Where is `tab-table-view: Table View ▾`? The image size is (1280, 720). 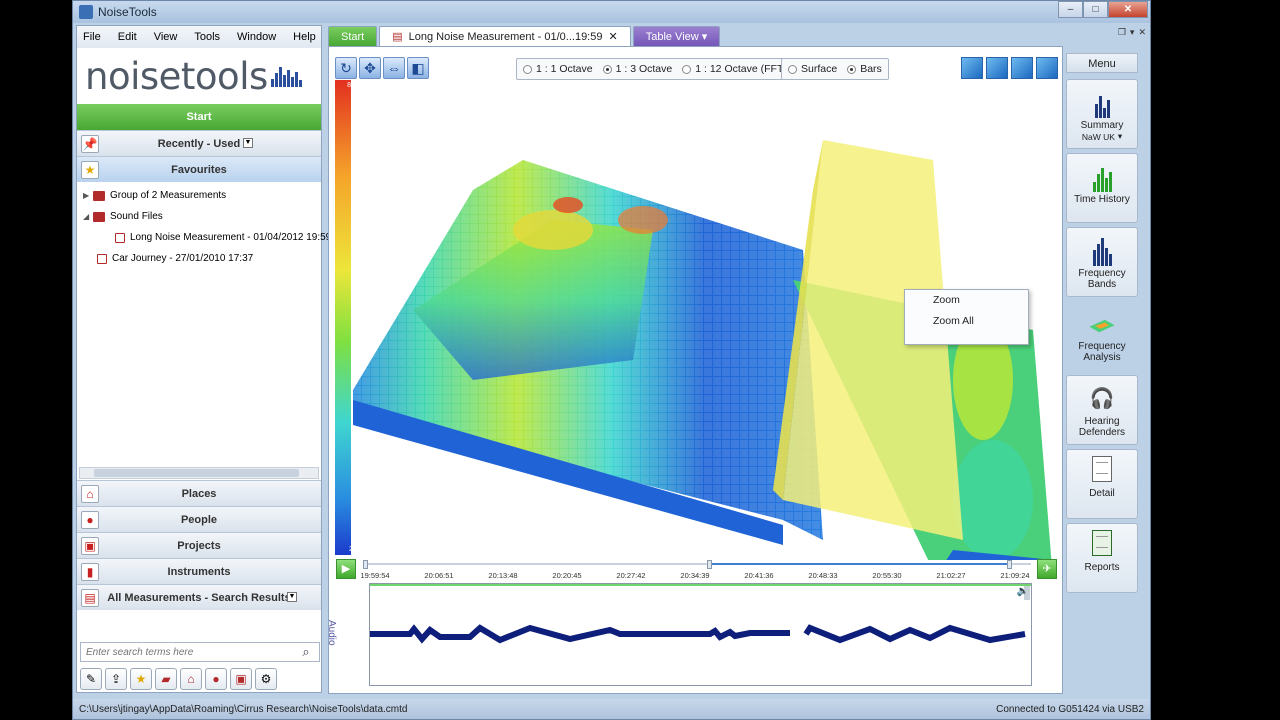
tab-table-view: Table View ▾ is located at coordinates (676, 36).